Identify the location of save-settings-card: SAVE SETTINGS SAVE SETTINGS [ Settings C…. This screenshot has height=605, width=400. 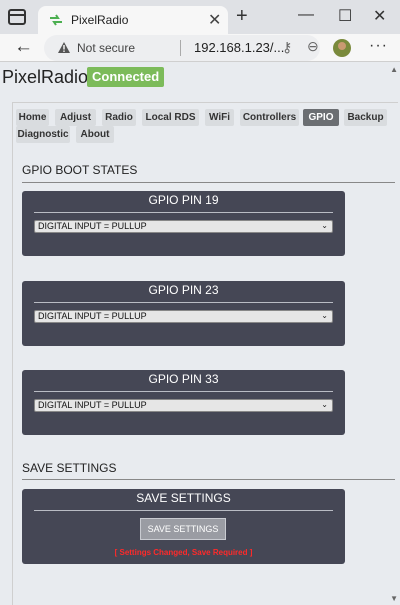
(183, 526).